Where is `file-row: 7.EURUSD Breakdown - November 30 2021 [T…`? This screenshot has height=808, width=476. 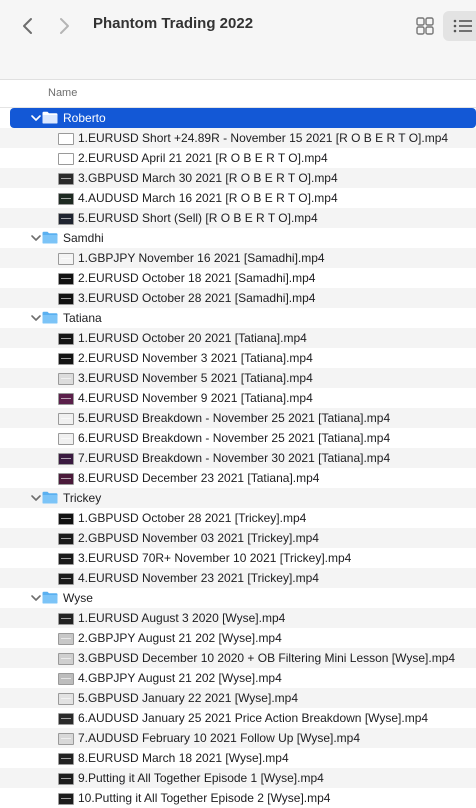
file-row: 7.EURUSD Breakdown - November 30 2021 [T… is located at coordinates (238, 458).